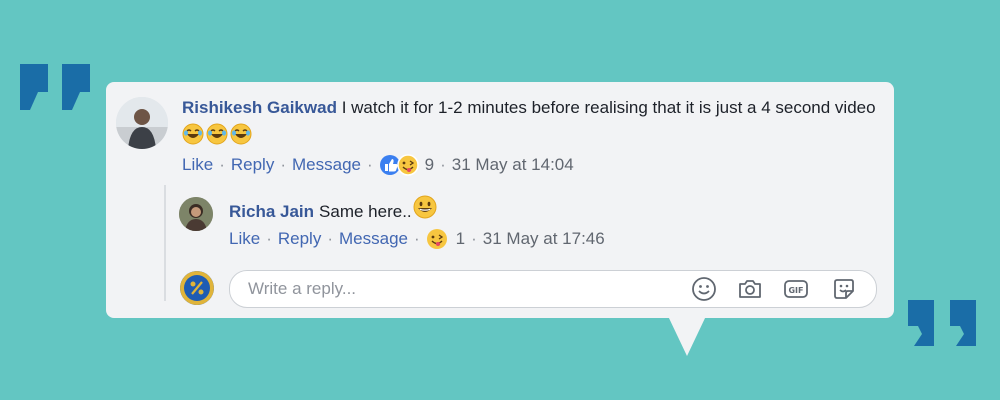  What do you see at coordinates (218, 138) in the screenshot?
I see `laughing-emoji-icon` at bounding box center [218, 138].